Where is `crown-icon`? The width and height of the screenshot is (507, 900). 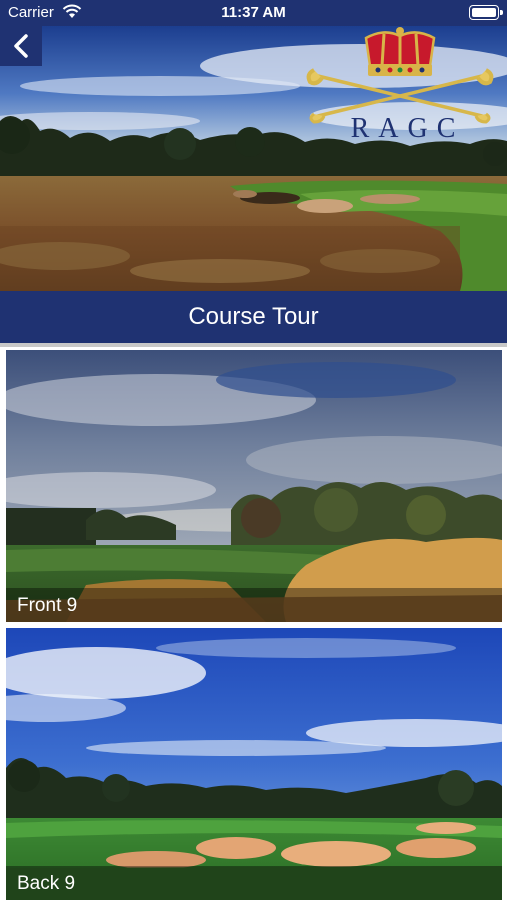 crown-icon is located at coordinates (400, 51).